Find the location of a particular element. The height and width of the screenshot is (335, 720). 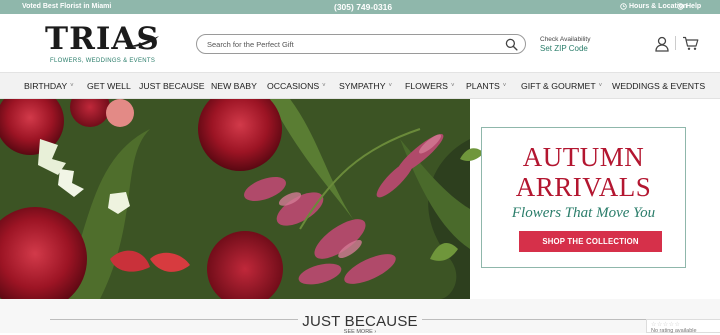

promo-headline-line2: ARRIVALS is located at coordinates (583, 187).